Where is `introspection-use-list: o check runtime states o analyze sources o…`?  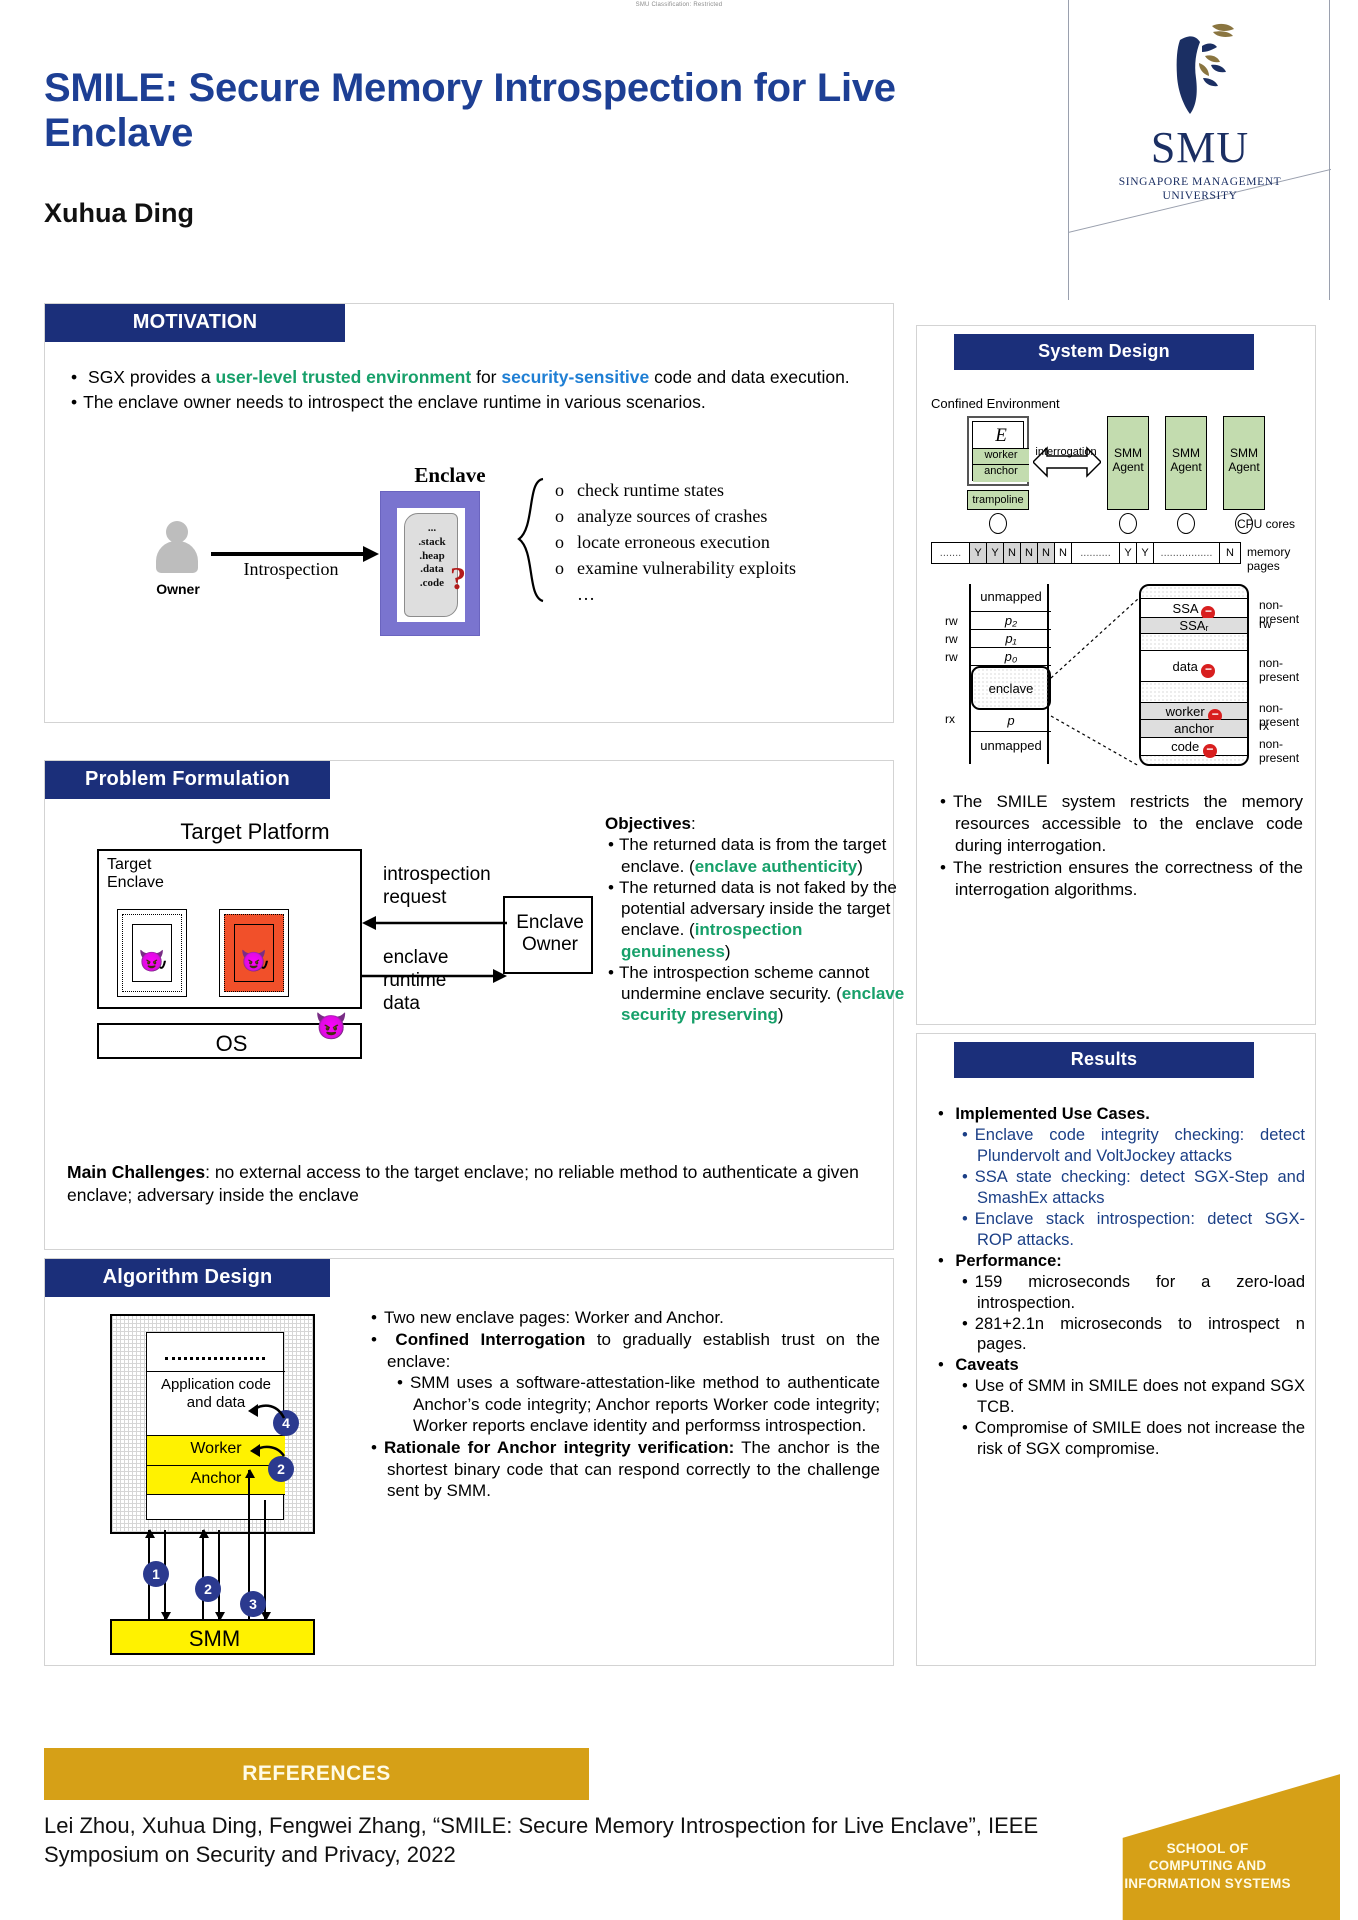
introspection-use-list: o check runtime states o analyze sources o… is located at coordinates (725, 542).